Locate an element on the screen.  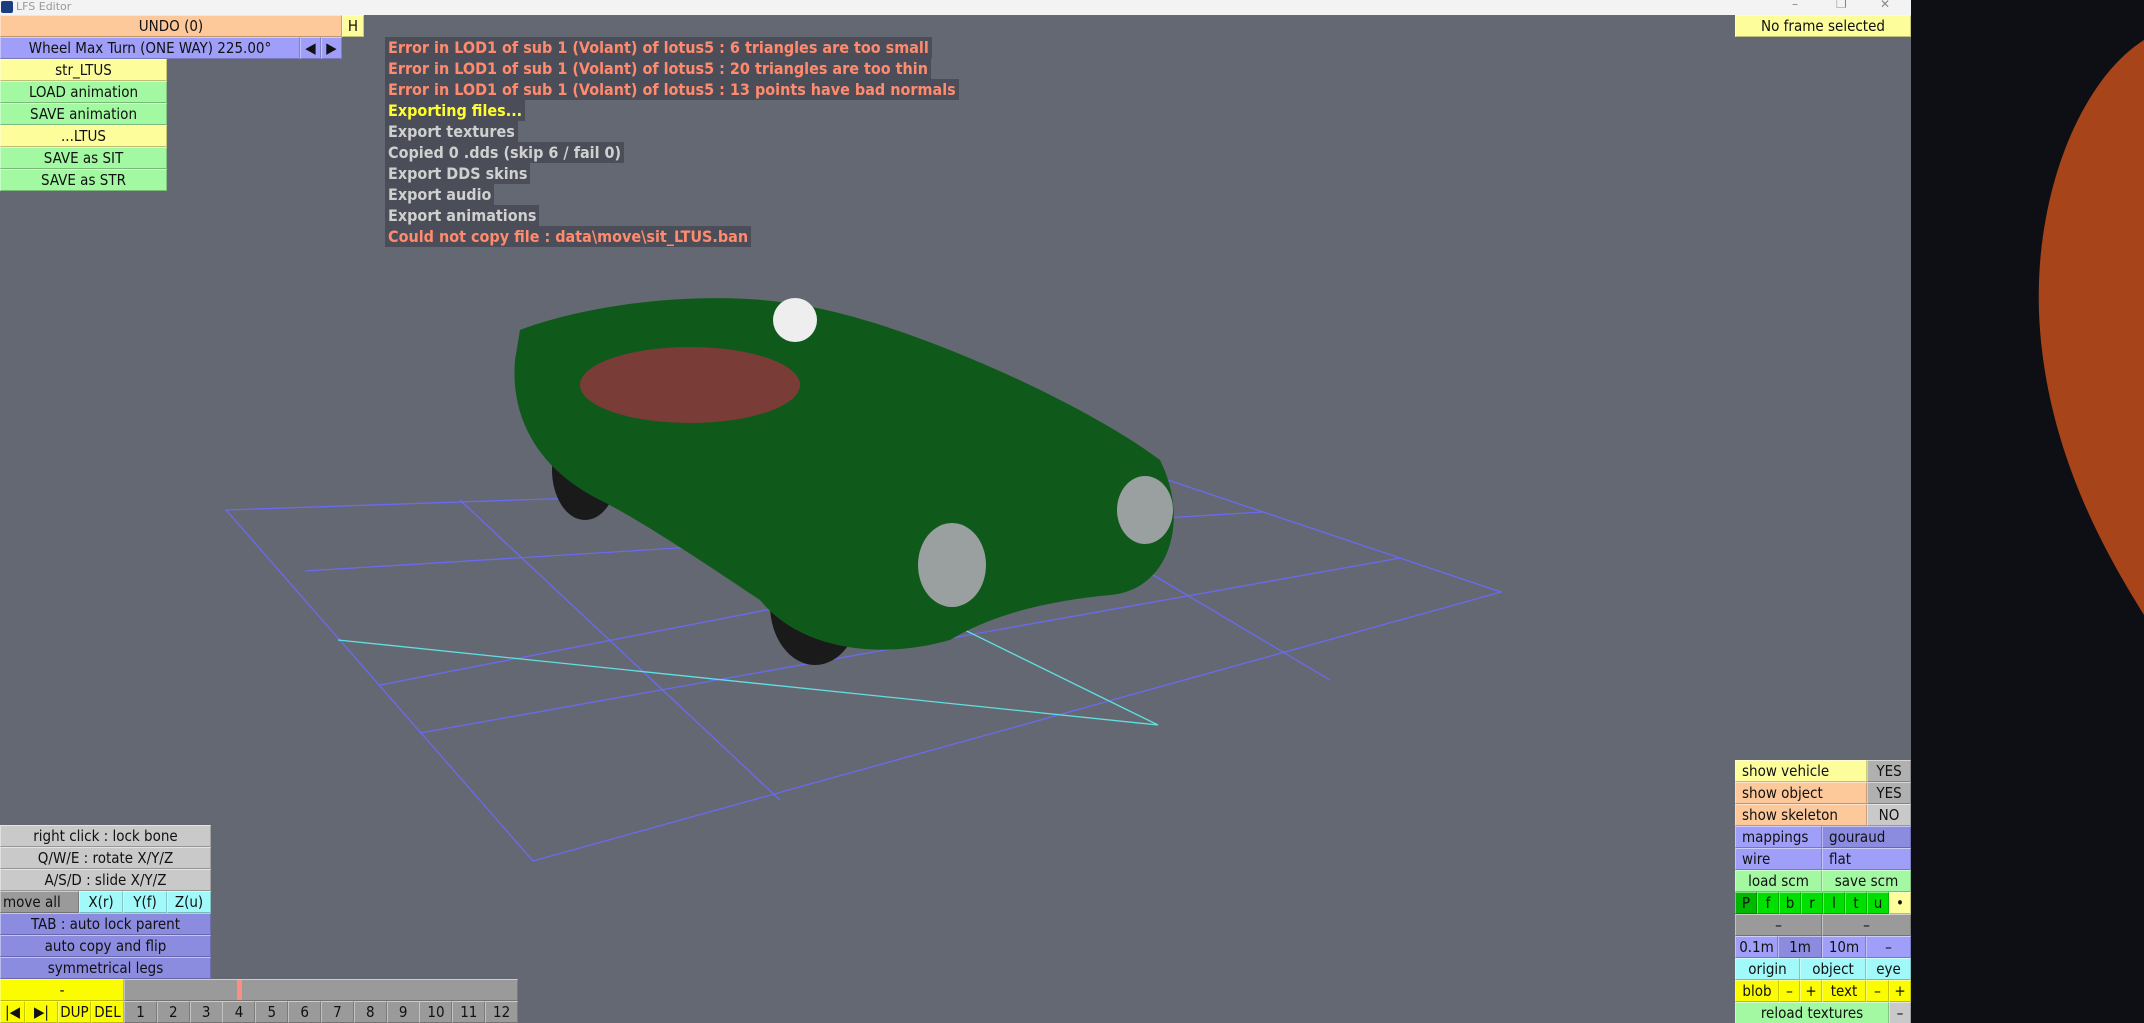
origin-button: origin is located at coordinates (1767, 969).